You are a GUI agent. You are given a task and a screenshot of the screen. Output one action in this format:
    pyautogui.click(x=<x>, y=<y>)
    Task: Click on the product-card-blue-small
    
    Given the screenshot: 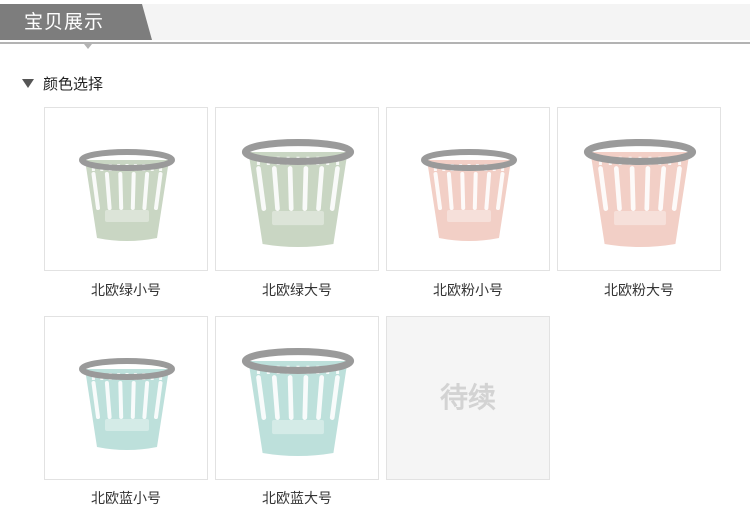 What is the action you would take?
    pyautogui.click(x=126, y=398)
    